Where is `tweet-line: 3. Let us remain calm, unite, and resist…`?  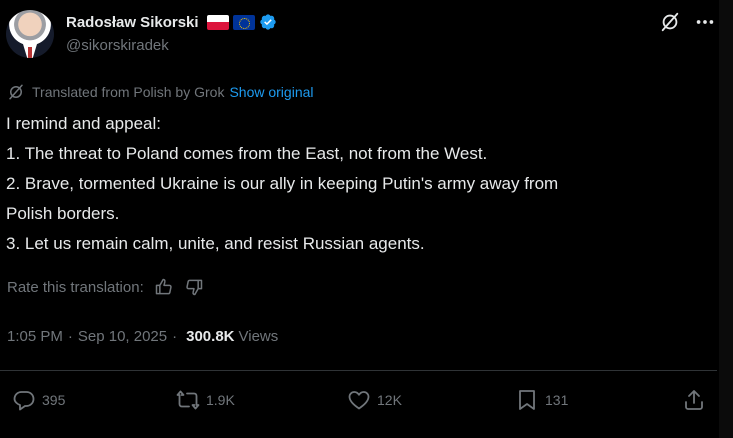 tweet-line: 3. Let us remain calm, unite, and resist… is located at coordinates (215, 243).